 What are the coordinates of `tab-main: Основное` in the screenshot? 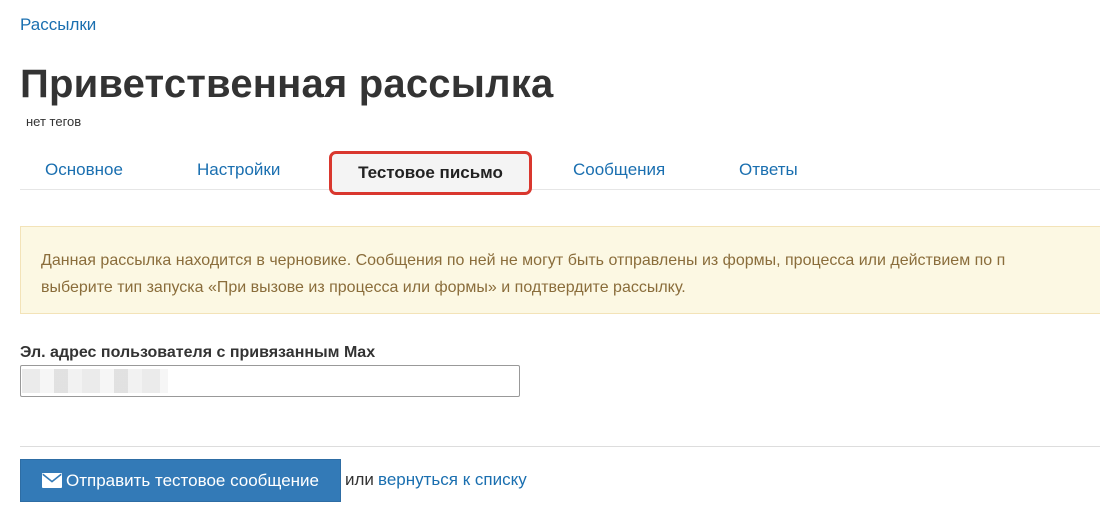 It's located at (84, 170).